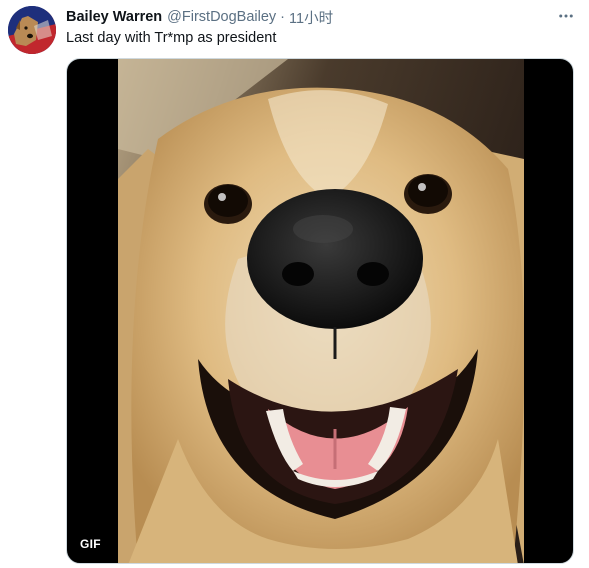  What do you see at coordinates (311, 17) in the screenshot?
I see `tweet-timestamp: 11小时` at bounding box center [311, 17].